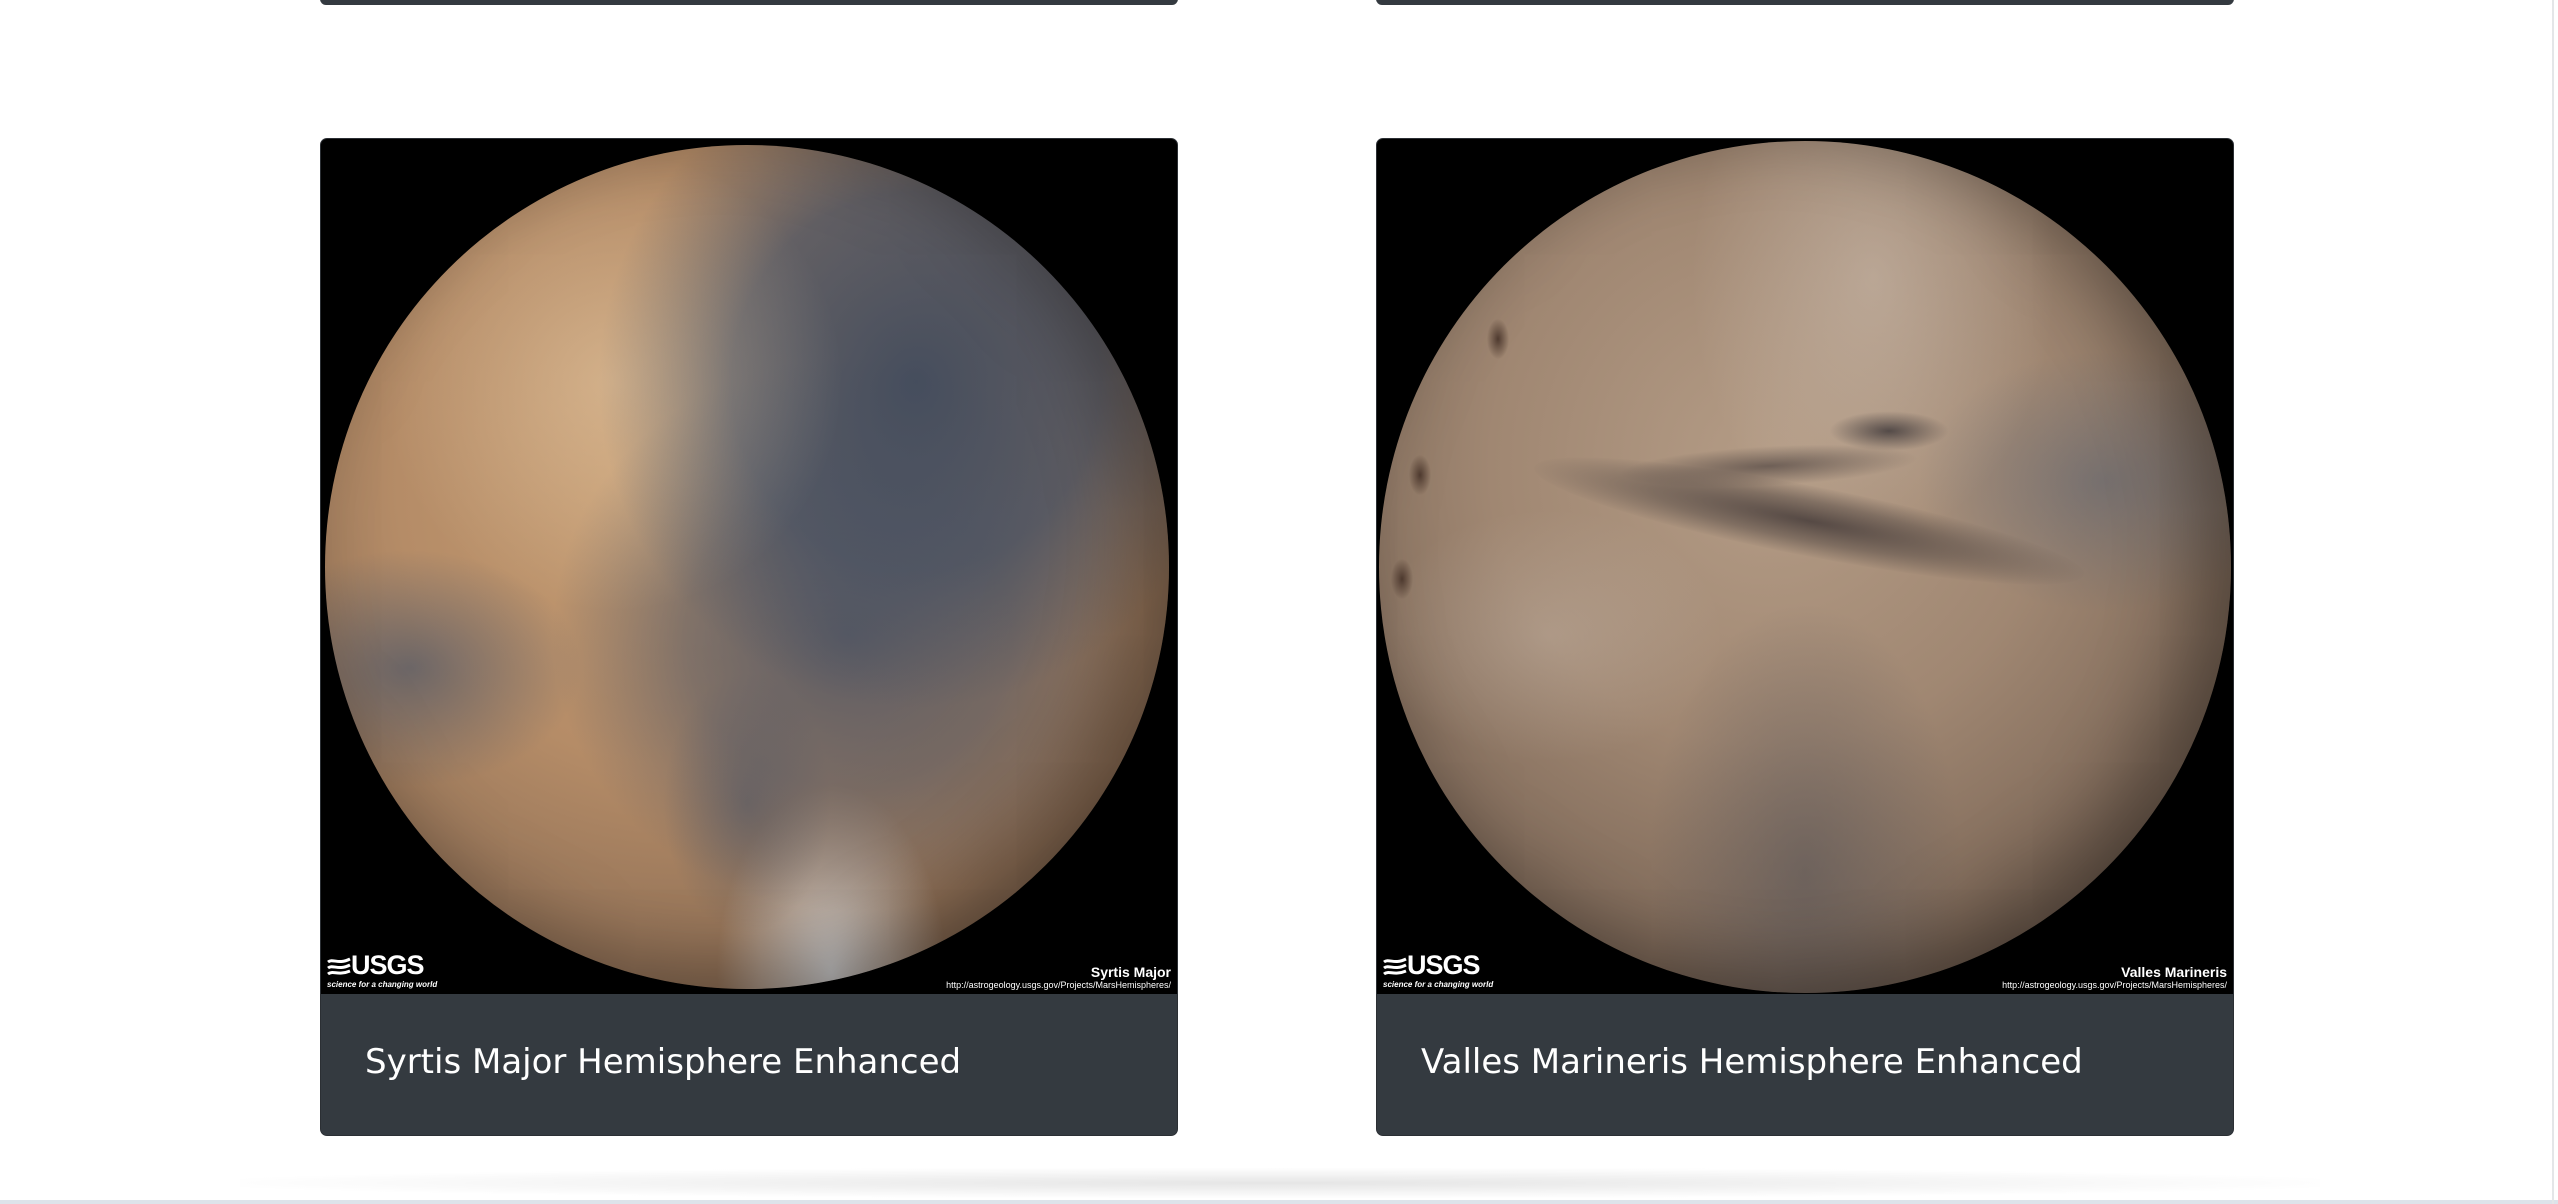  What do you see at coordinates (1130, 972) in the screenshot?
I see `image-caption-name: Syrtis Major` at bounding box center [1130, 972].